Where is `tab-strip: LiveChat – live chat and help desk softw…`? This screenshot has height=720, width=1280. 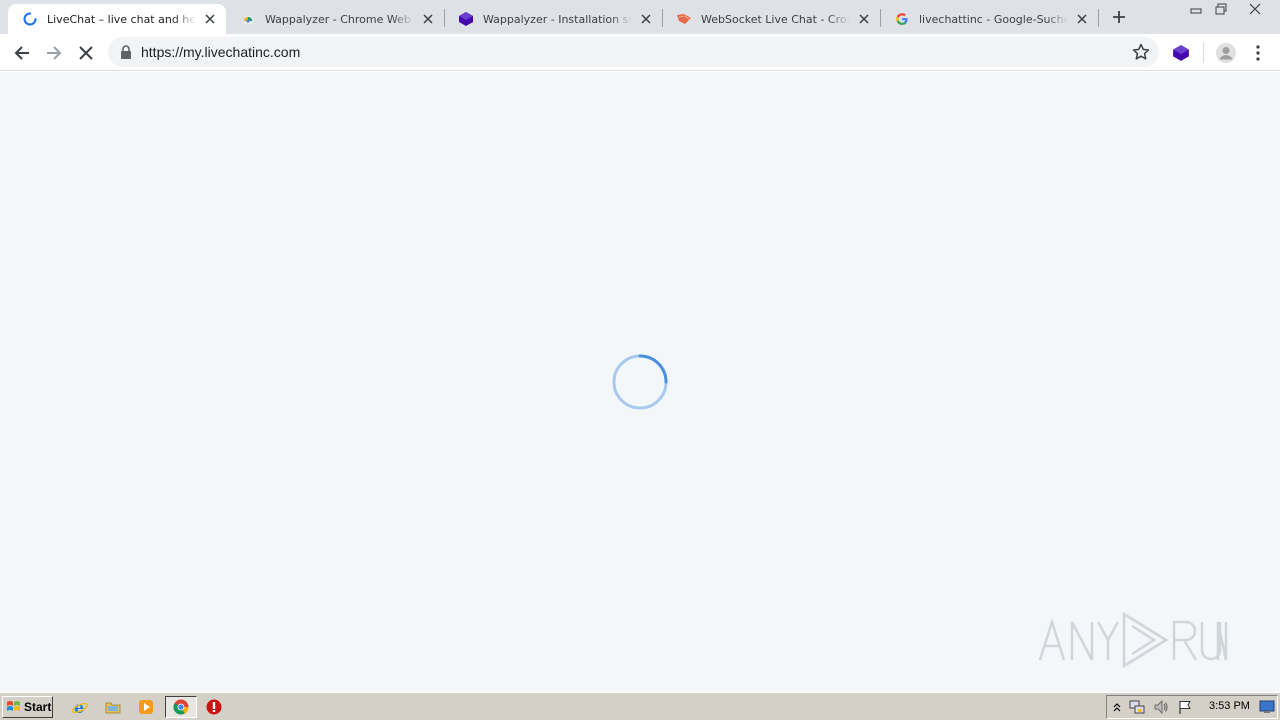
tab-strip: LiveChat – live chat and help desk softw… is located at coordinates (640, 17).